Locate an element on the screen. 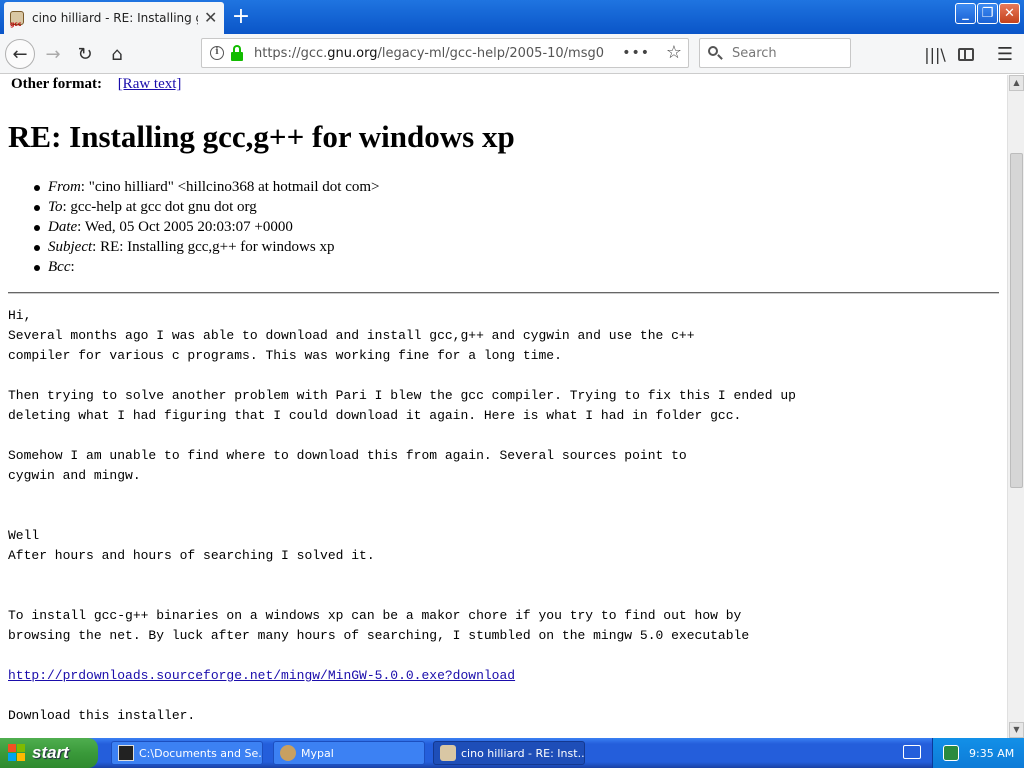 The image size is (1024, 768). back-button: ← is located at coordinates (20, 54).